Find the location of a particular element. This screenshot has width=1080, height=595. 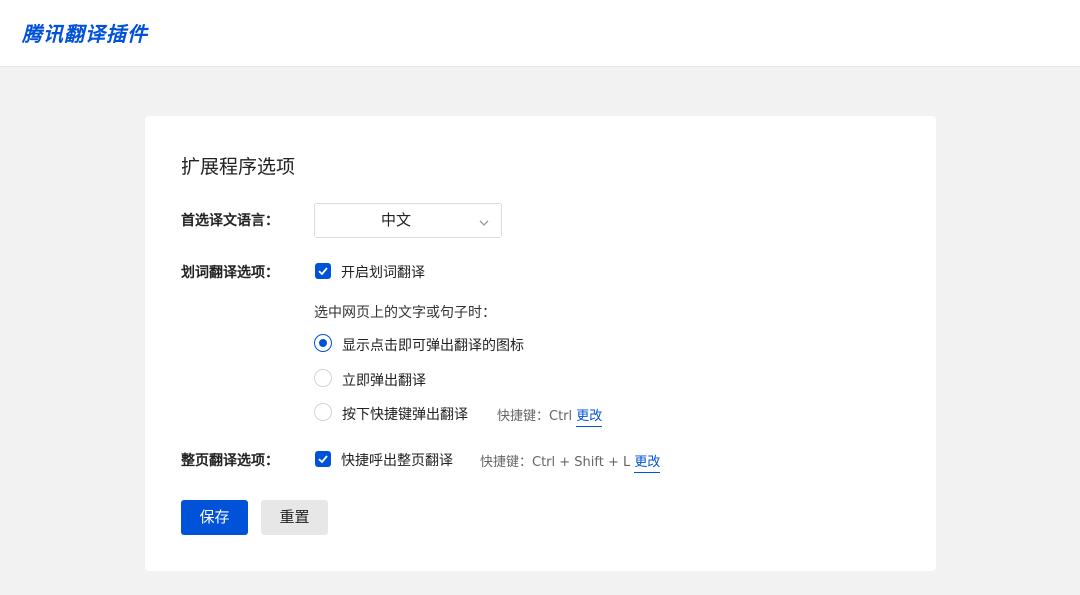

page-translate-enable-label: 快捷呼出整页翻译 is located at coordinates (397, 461).